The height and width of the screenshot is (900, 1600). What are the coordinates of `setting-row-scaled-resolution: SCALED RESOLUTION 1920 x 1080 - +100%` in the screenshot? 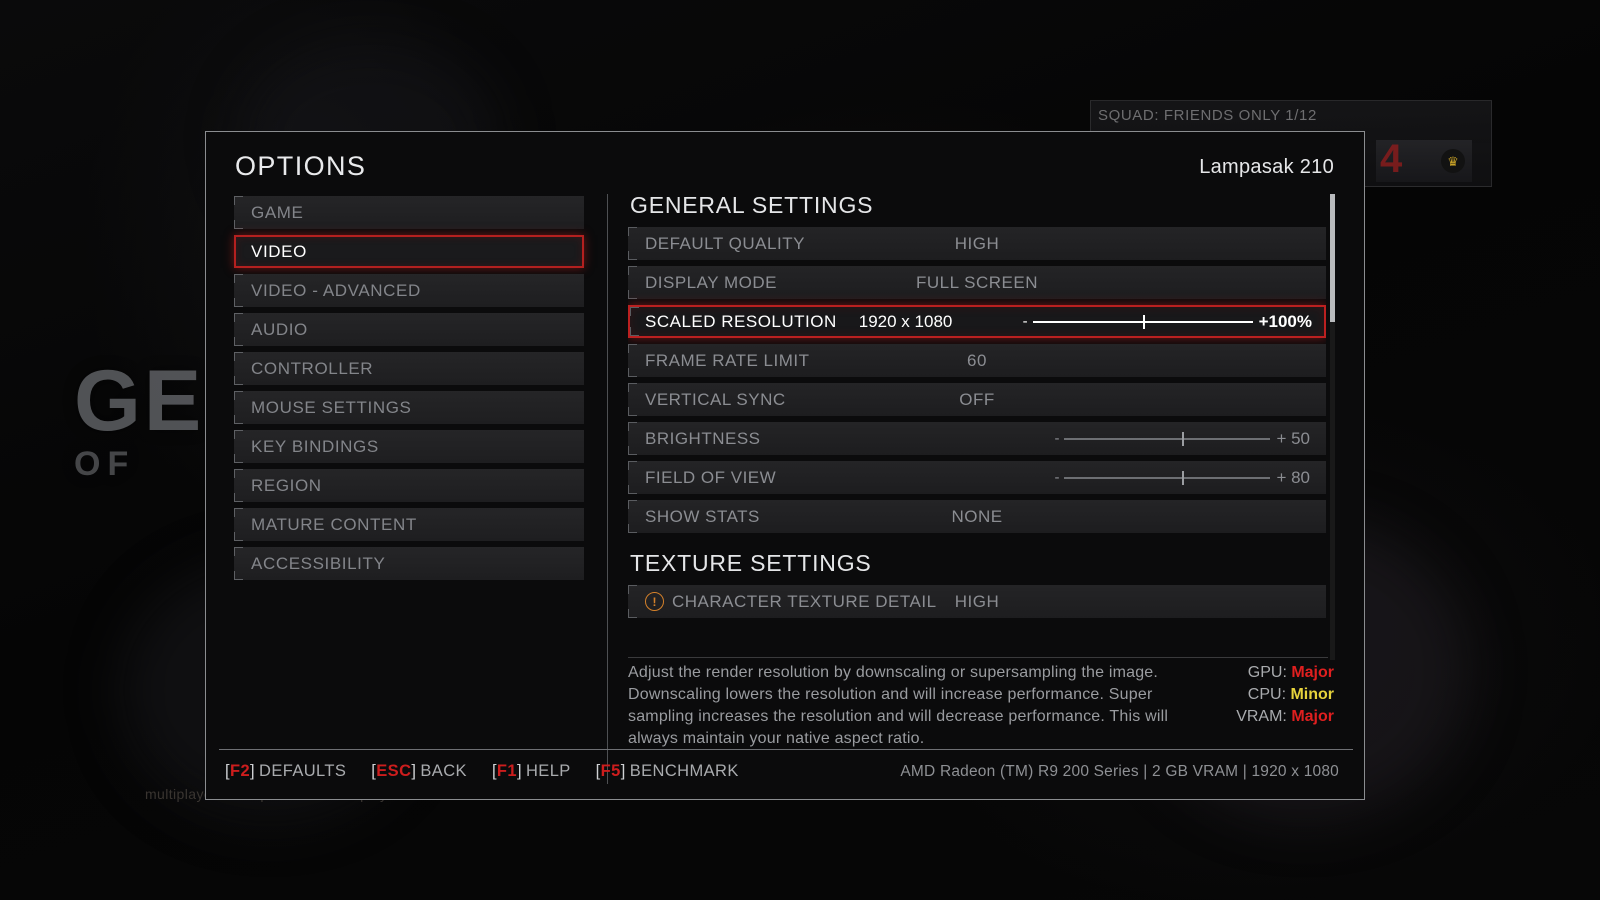 It's located at (977, 321).